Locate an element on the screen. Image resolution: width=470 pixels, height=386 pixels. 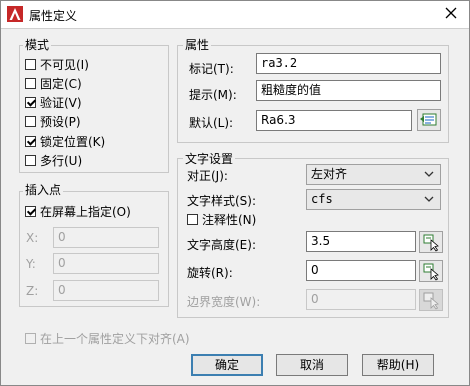
cancel-button: 取消 is located at coordinates (312, 365).